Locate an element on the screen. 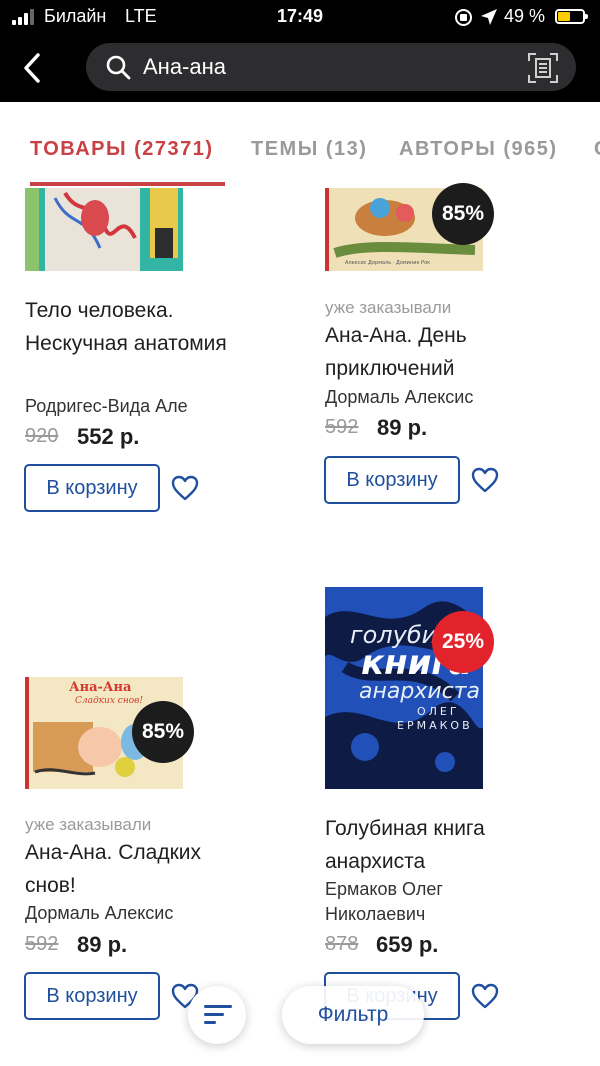 Image resolution: width=600 pixels, height=1066 pixels. back-chevron-icon is located at coordinates (33, 68).